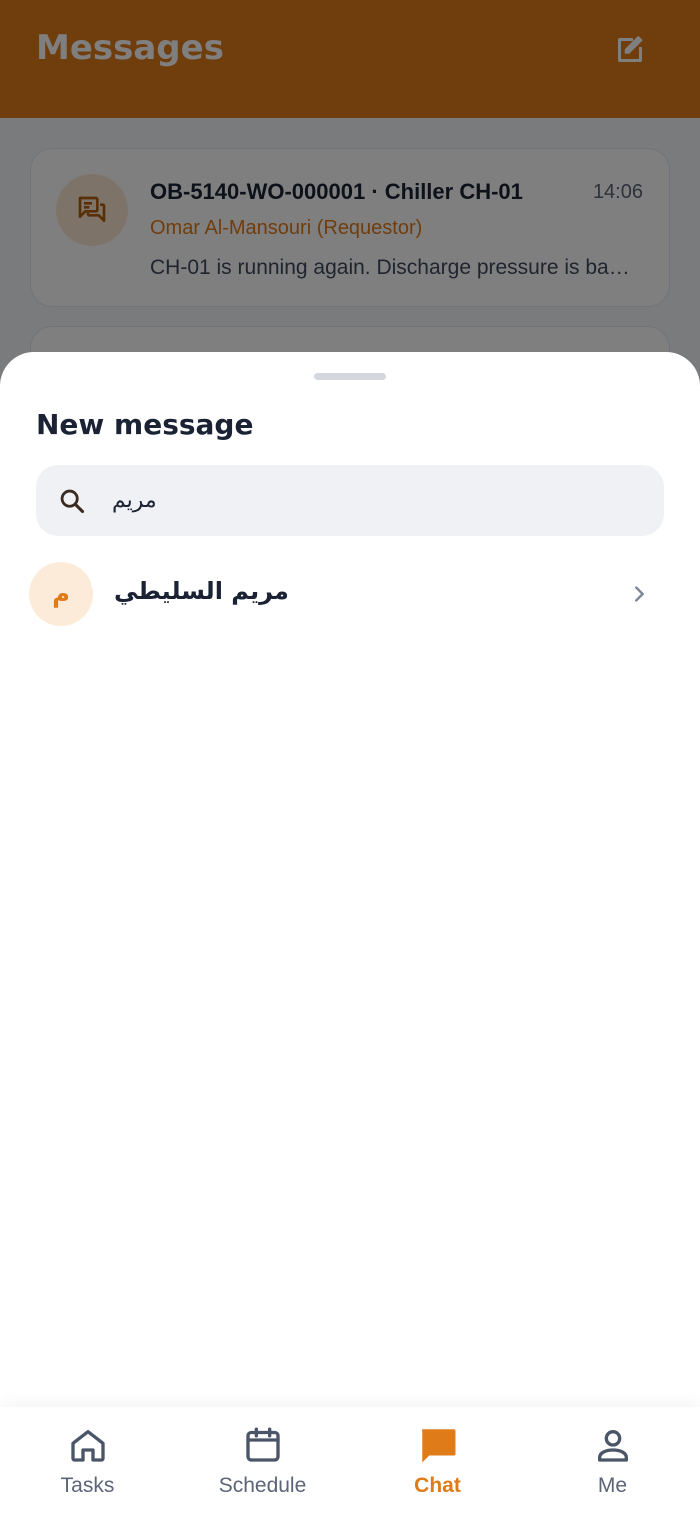 Image resolution: width=700 pixels, height=1515 pixels. I want to click on calendar-icon, so click(262, 1444).